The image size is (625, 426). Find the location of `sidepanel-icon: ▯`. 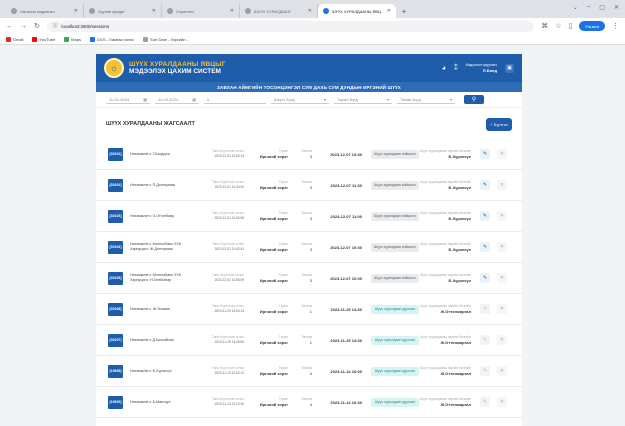

sidepanel-icon: ▯ is located at coordinates (571, 26).